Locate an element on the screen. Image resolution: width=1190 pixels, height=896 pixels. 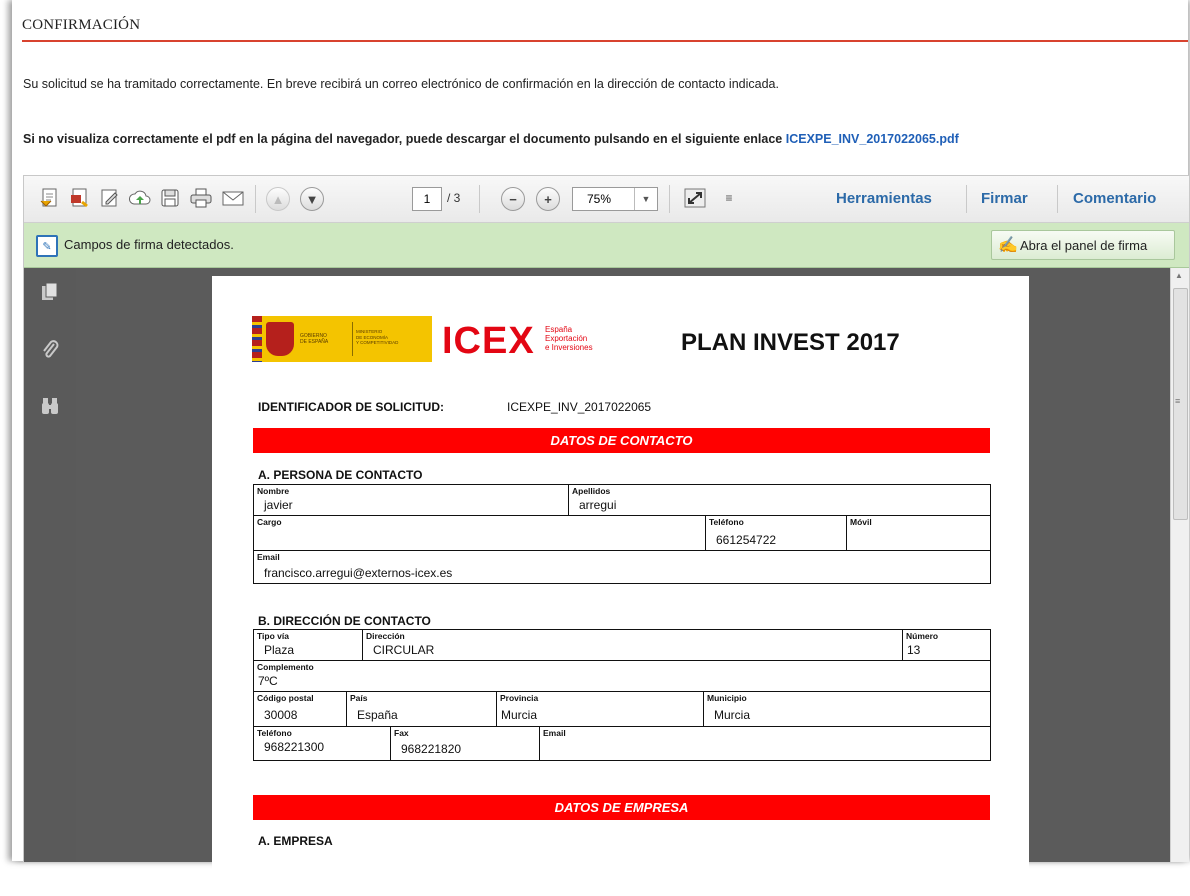
field-label: País is located at coordinates (359, 698).